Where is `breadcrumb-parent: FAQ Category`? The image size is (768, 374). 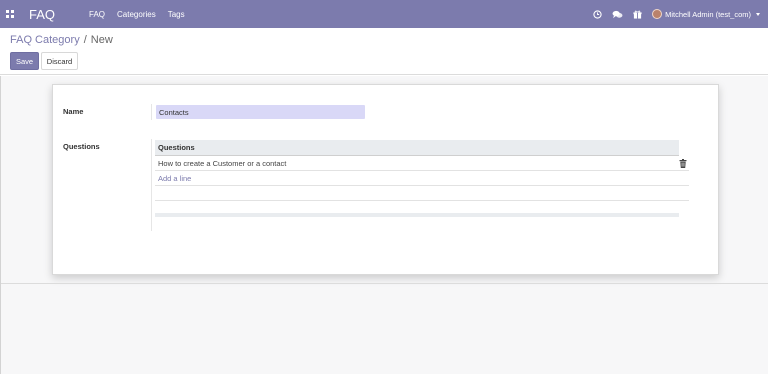 breadcrumb-parent: FAQ Category is located at coordinates (45, 40).